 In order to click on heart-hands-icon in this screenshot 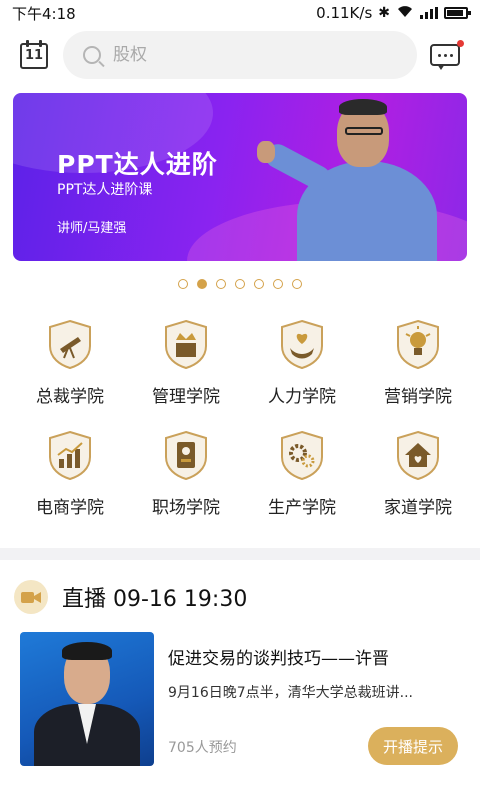, I will do `click(302, 344)`.